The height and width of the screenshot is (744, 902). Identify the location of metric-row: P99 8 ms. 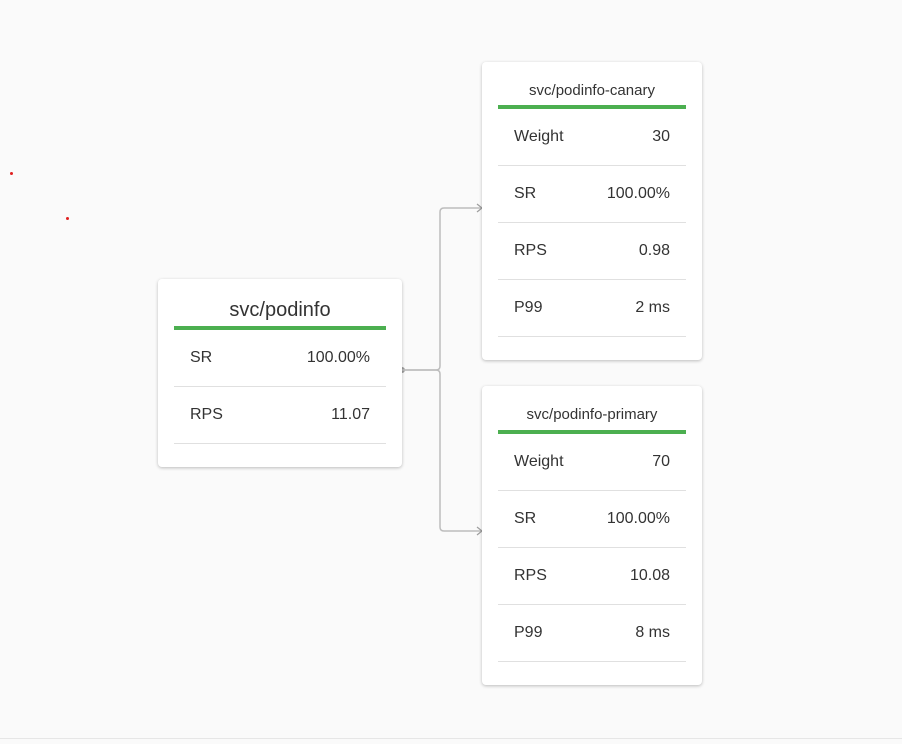
(592, 633).